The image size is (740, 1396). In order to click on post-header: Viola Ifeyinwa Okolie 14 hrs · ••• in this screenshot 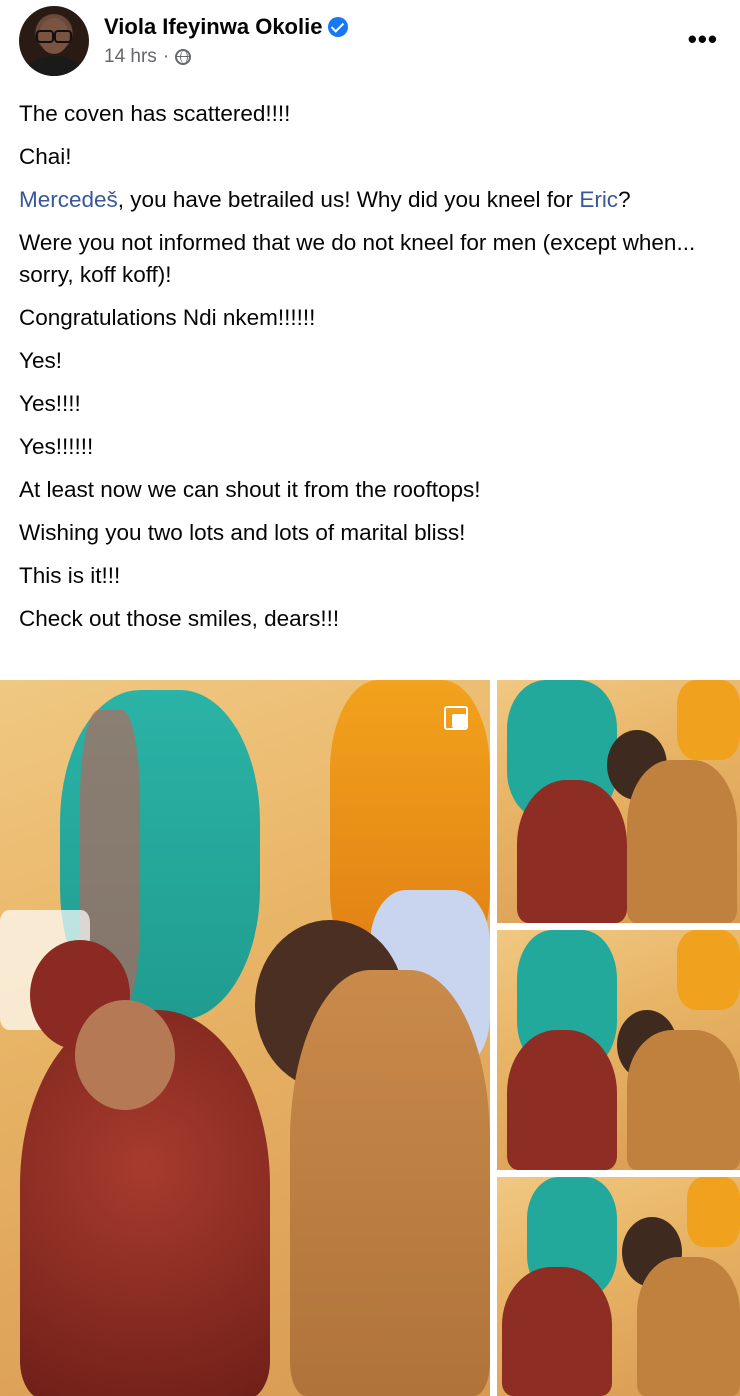, I will do `click(370, 45)`.